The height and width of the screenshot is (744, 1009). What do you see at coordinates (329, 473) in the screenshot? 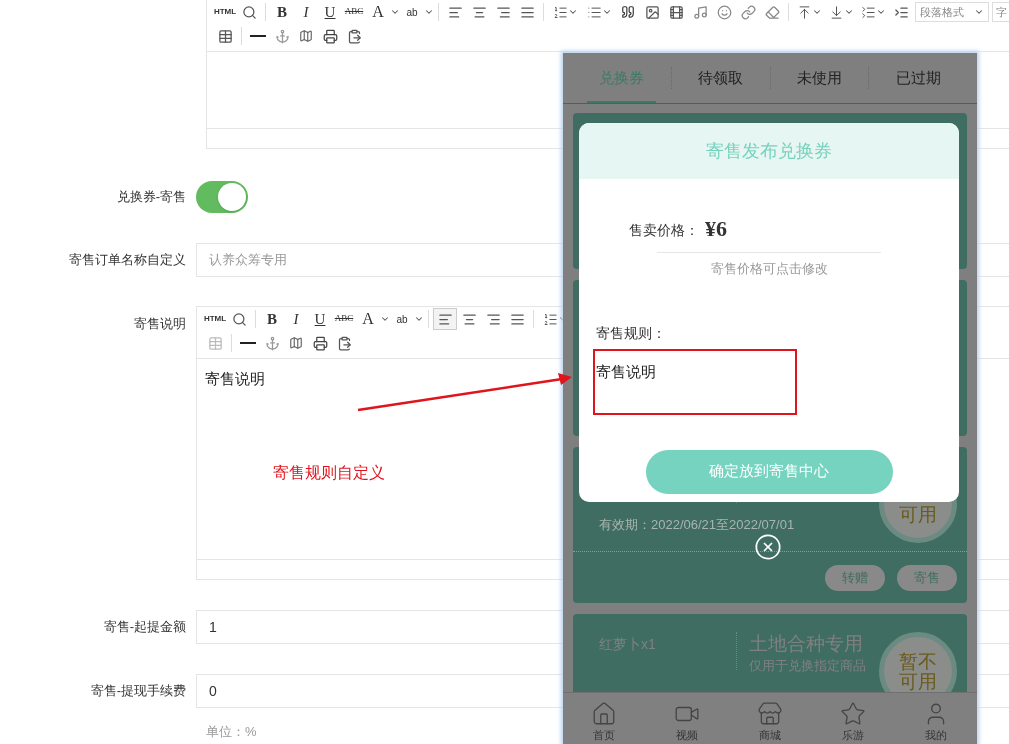
I see `annotation-text: 寄售规则自定义` at bounding box center [329, 473].